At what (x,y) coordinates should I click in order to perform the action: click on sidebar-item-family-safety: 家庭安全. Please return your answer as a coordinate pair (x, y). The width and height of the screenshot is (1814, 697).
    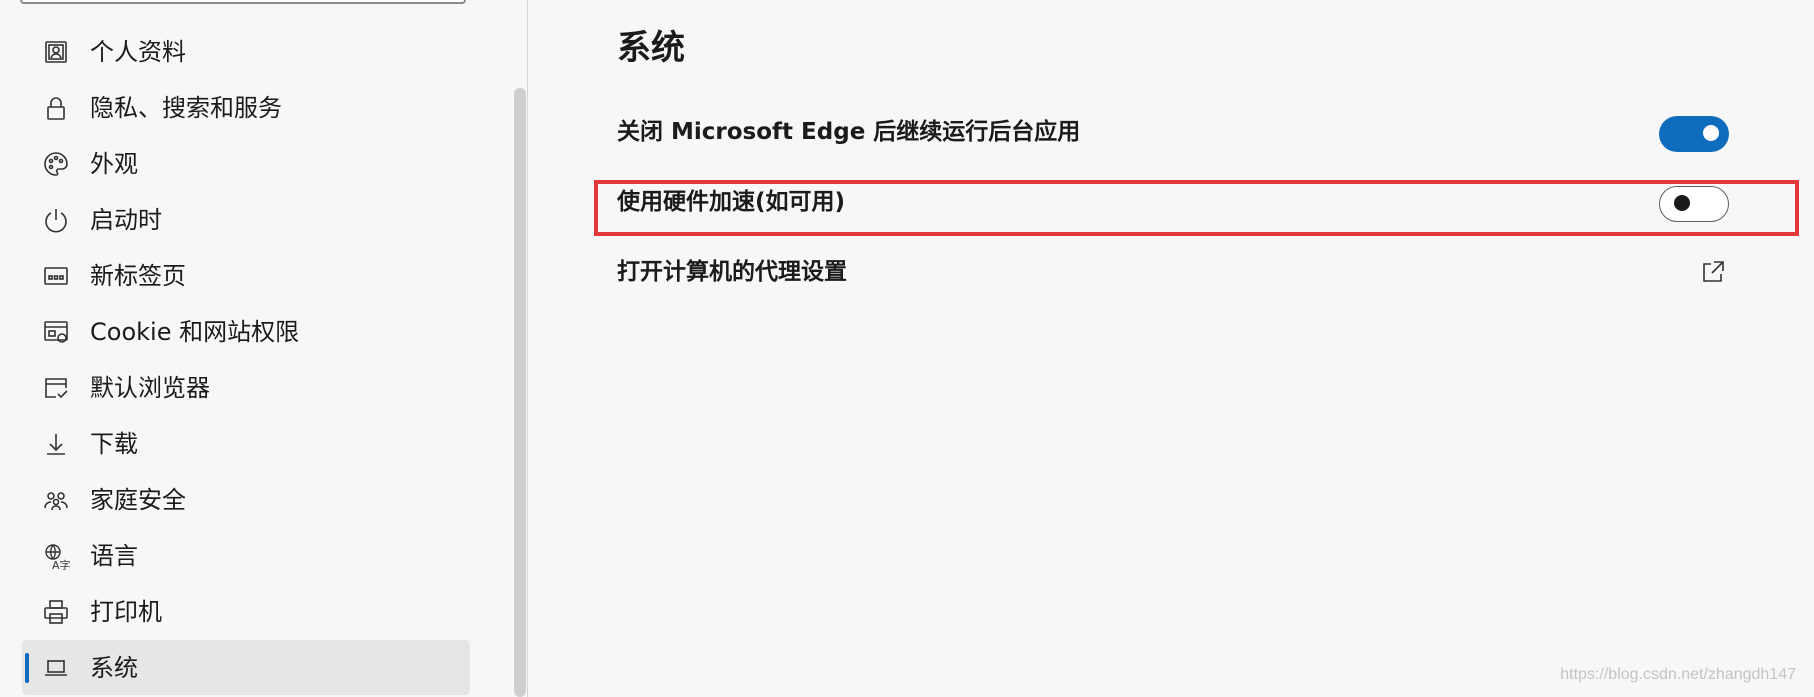
    Looking at the image, I should click on (246, 499).